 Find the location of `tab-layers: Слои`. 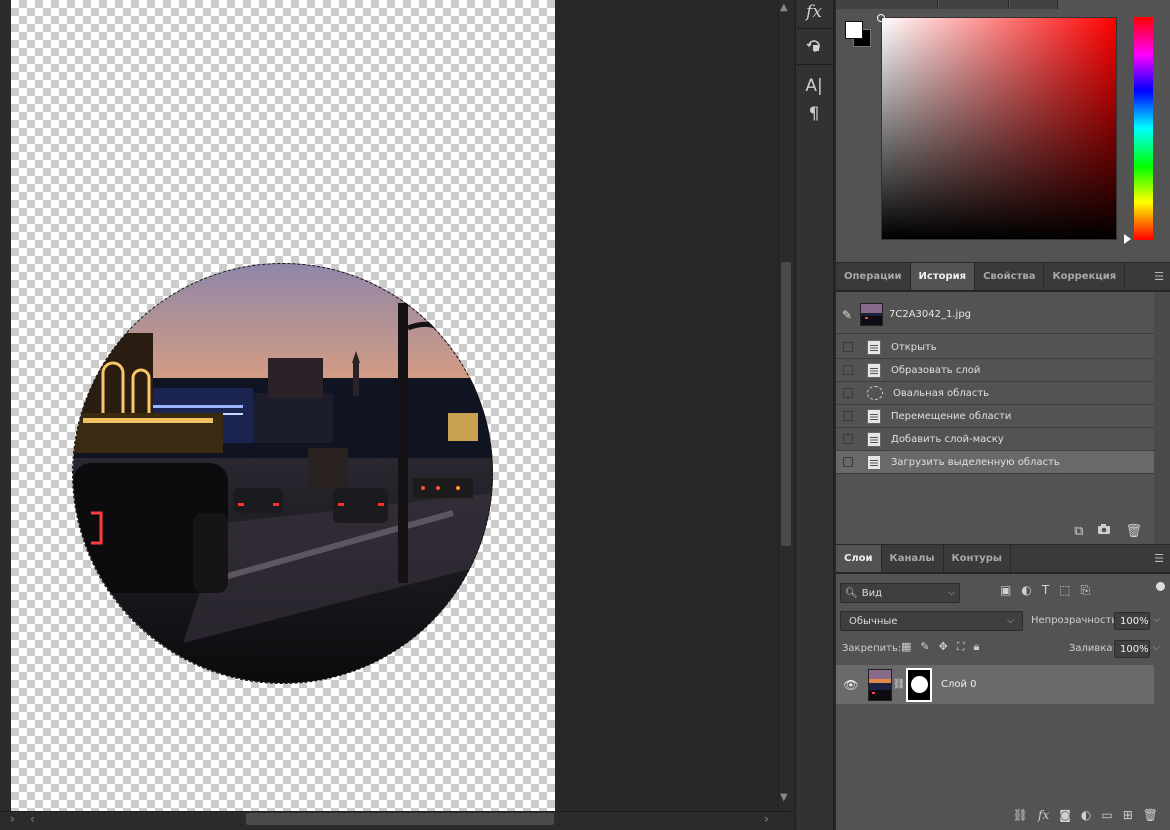

tab-layers: Слои is located at coordinates (859, 558).